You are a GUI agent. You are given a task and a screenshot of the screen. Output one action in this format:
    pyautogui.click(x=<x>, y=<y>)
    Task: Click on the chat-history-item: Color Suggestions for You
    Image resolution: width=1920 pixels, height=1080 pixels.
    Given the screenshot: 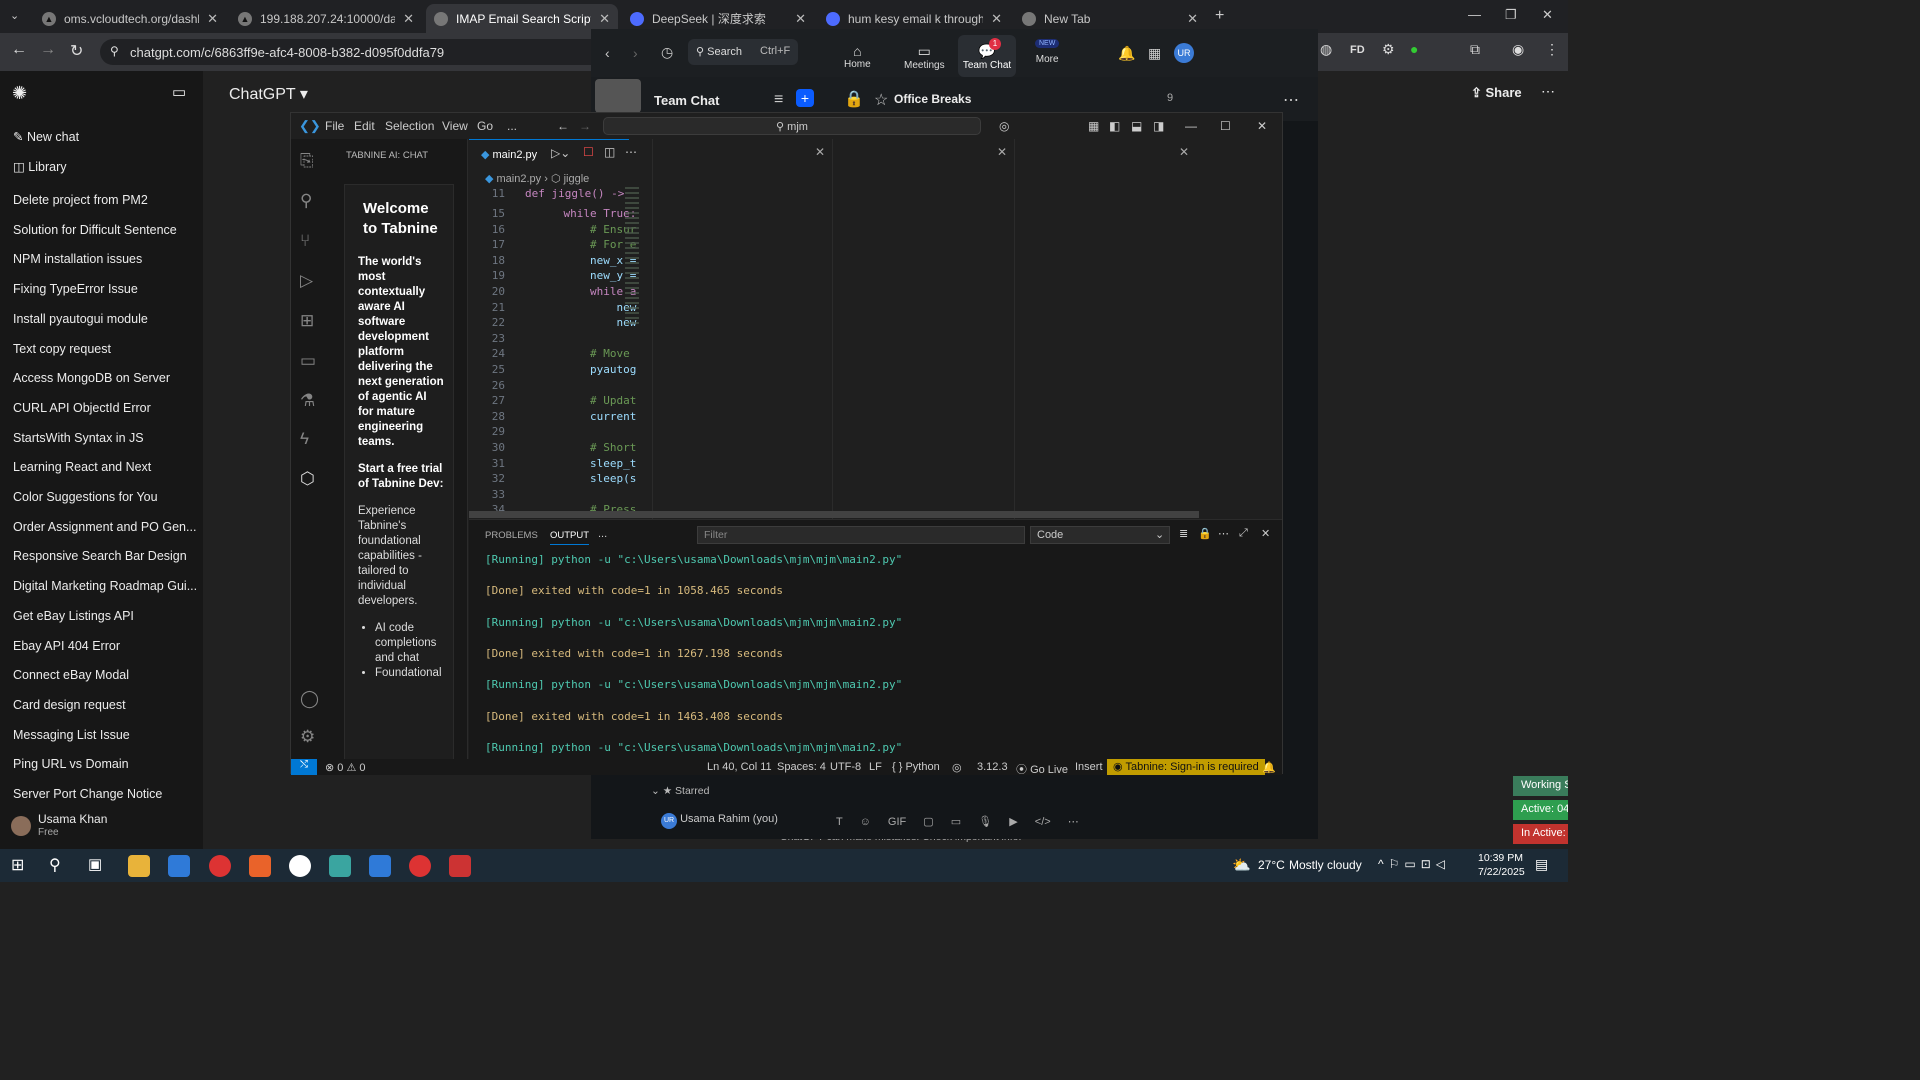 What is the action you would take?
    pyautogui.click(x=85, y=497)
    